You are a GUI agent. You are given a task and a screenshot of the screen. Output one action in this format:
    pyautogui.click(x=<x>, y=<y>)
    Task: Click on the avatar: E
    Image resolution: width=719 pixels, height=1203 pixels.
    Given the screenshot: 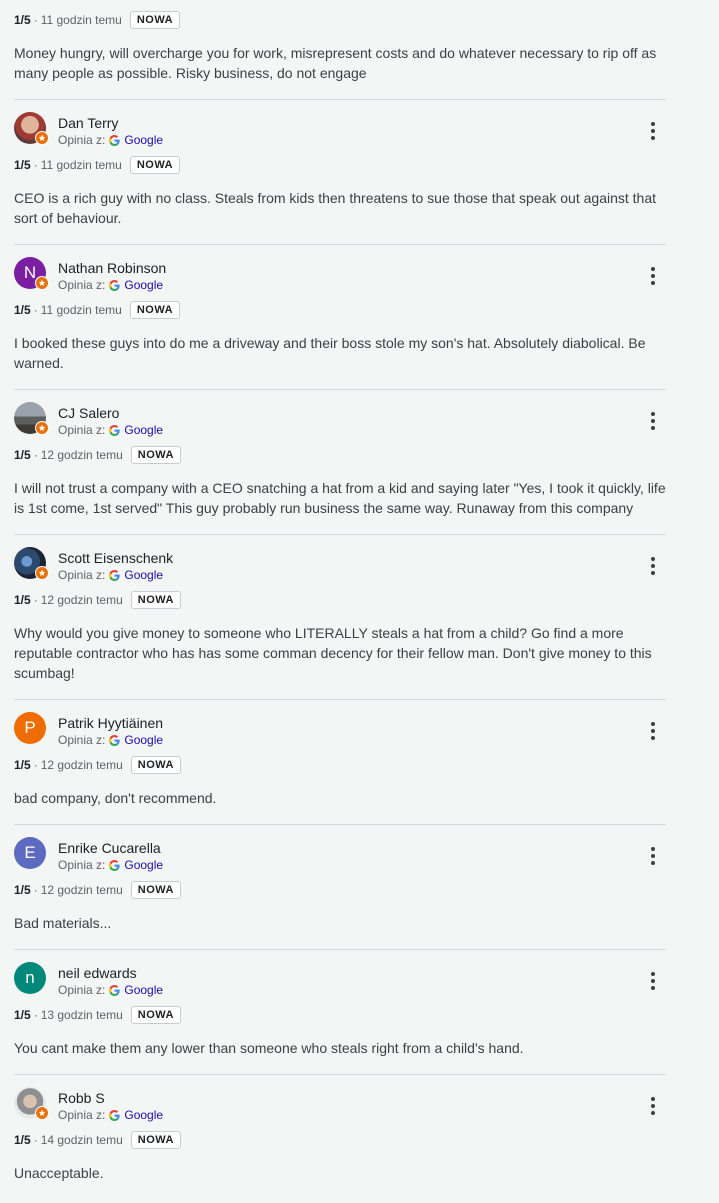 What is the action you would take?
    pyautogui.click(x=30, y=853)
    